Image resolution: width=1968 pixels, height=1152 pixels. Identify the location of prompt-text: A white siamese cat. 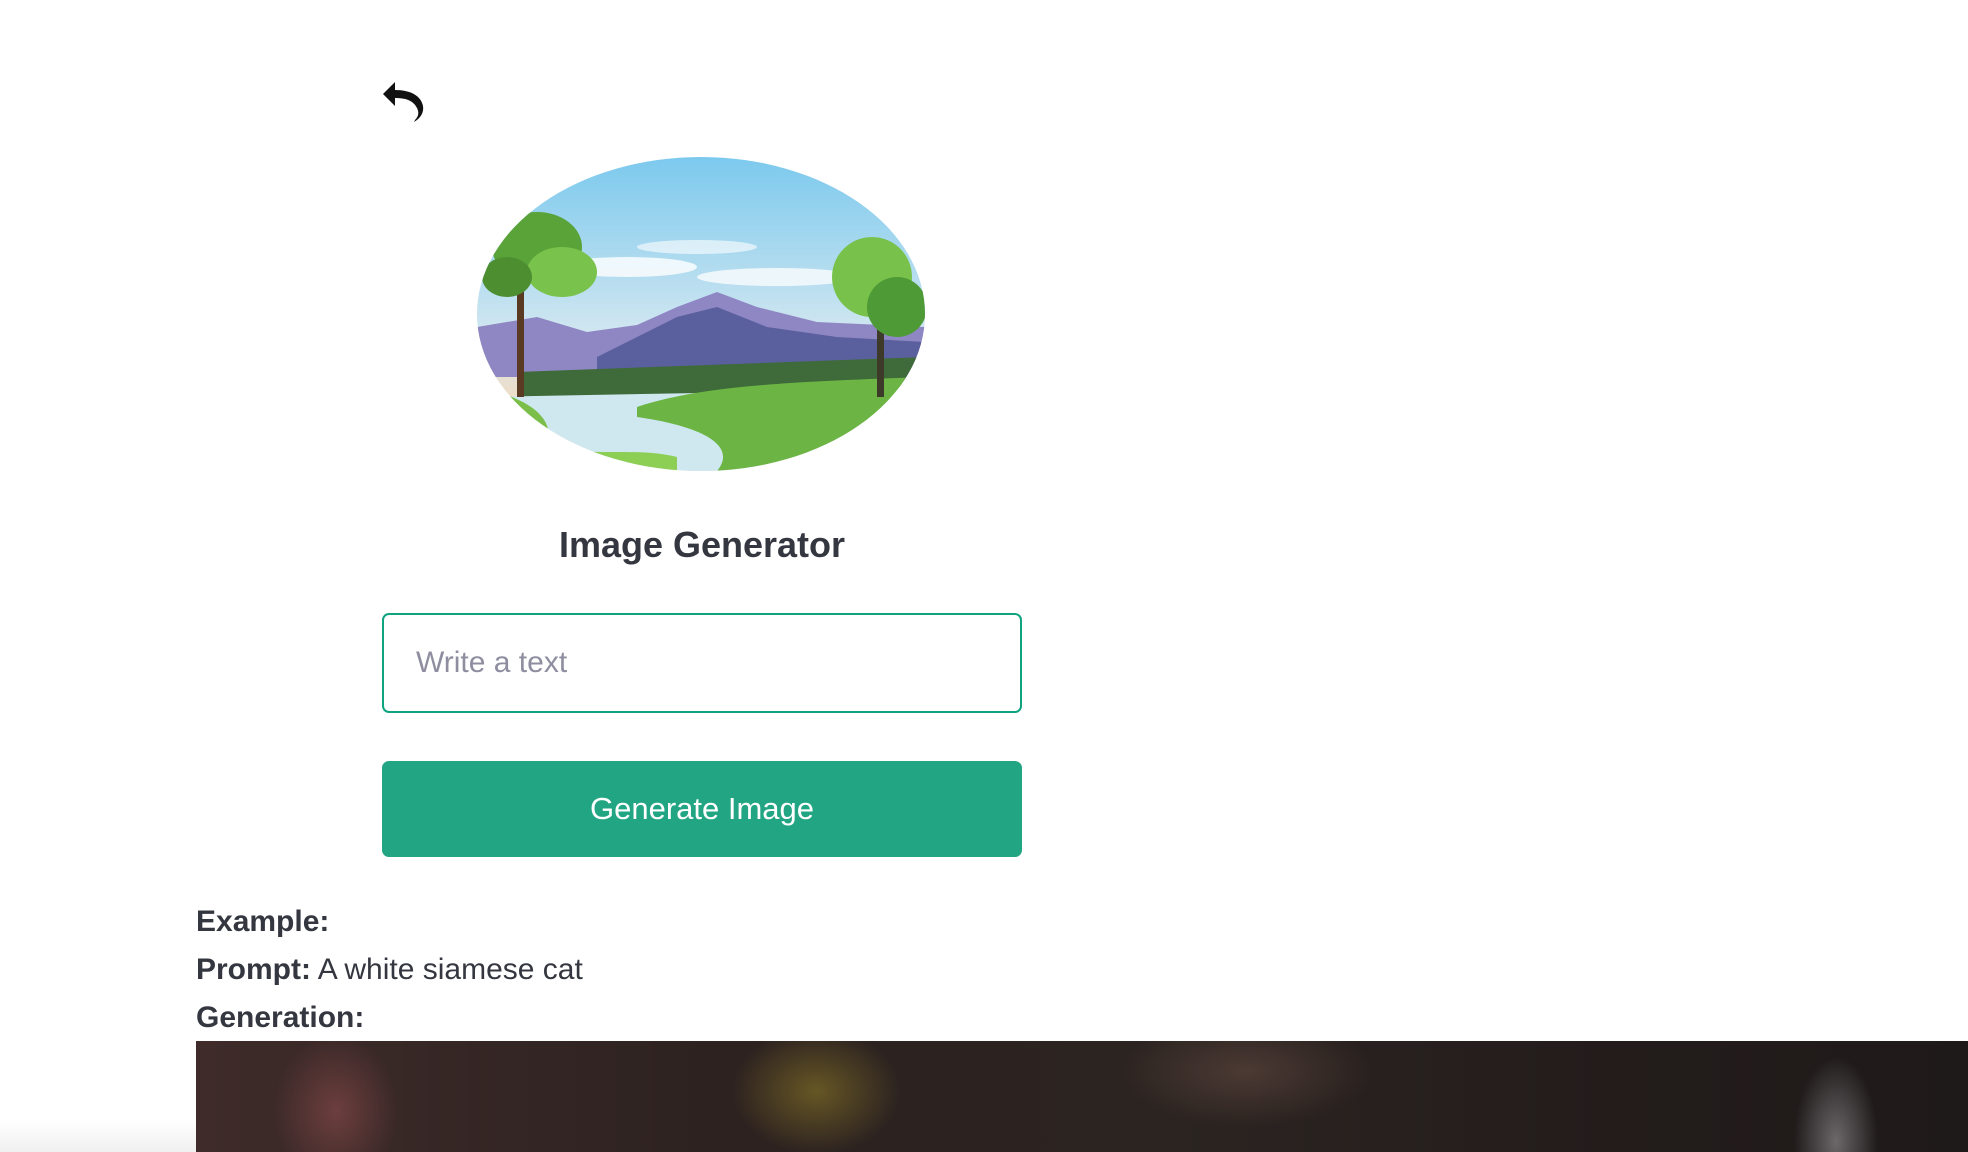
(450, 969).